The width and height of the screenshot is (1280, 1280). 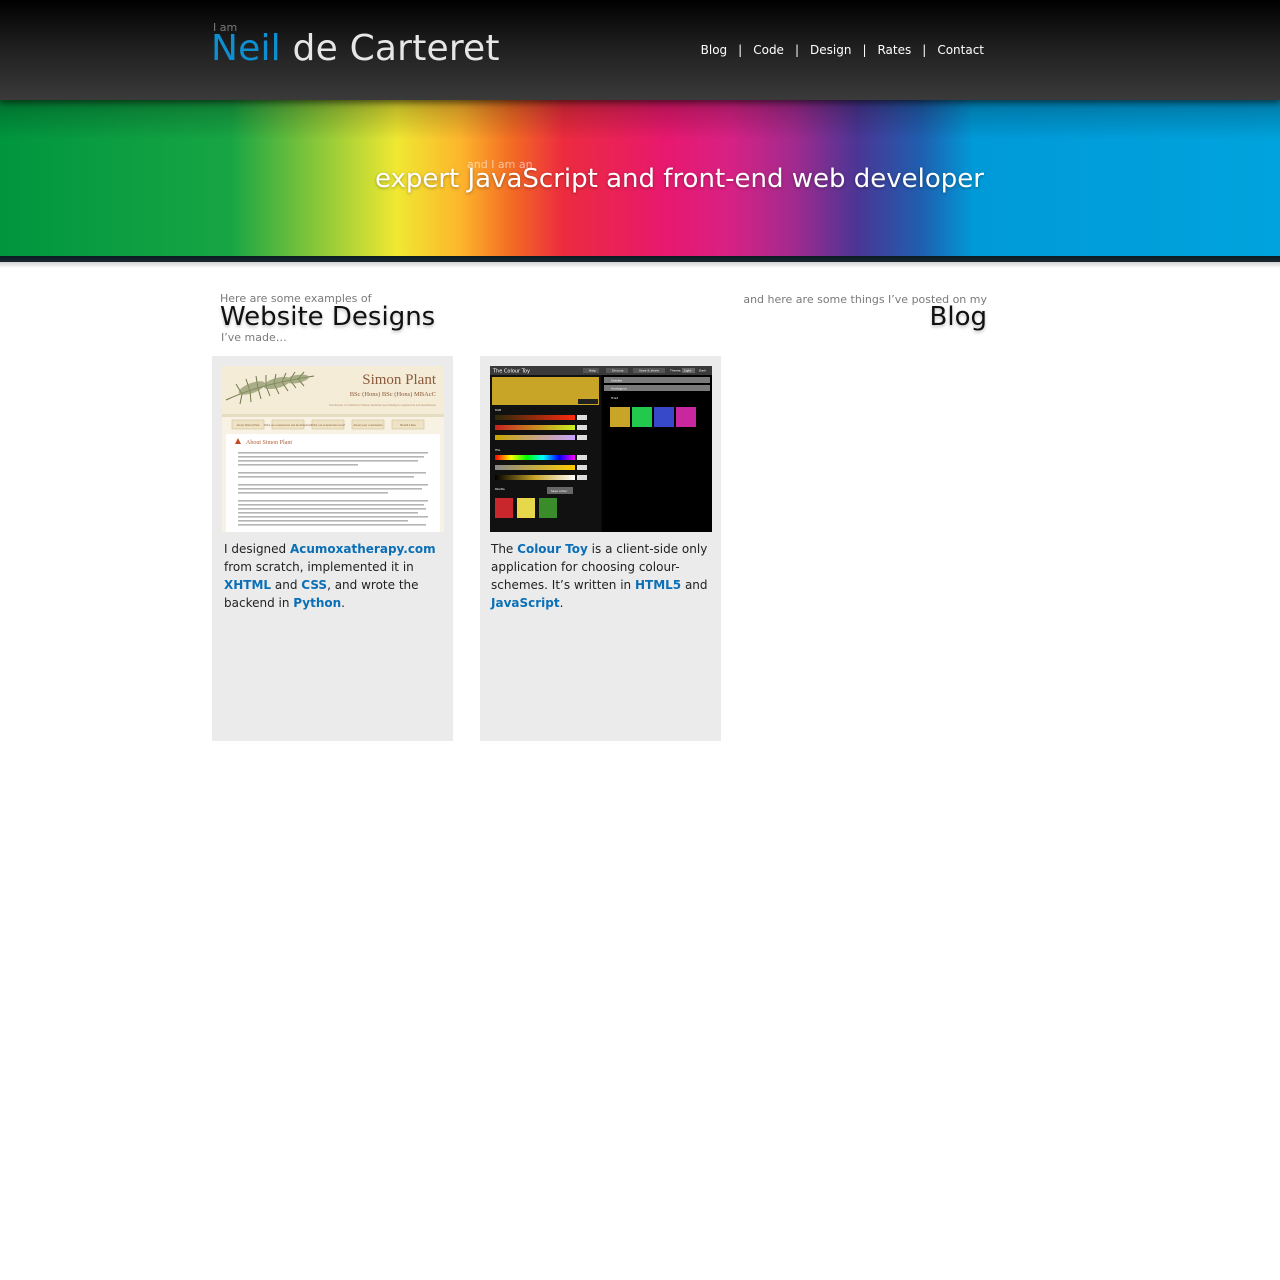 I want to click on thumb-toolbar: Theme:, so click(x=675, y=371).